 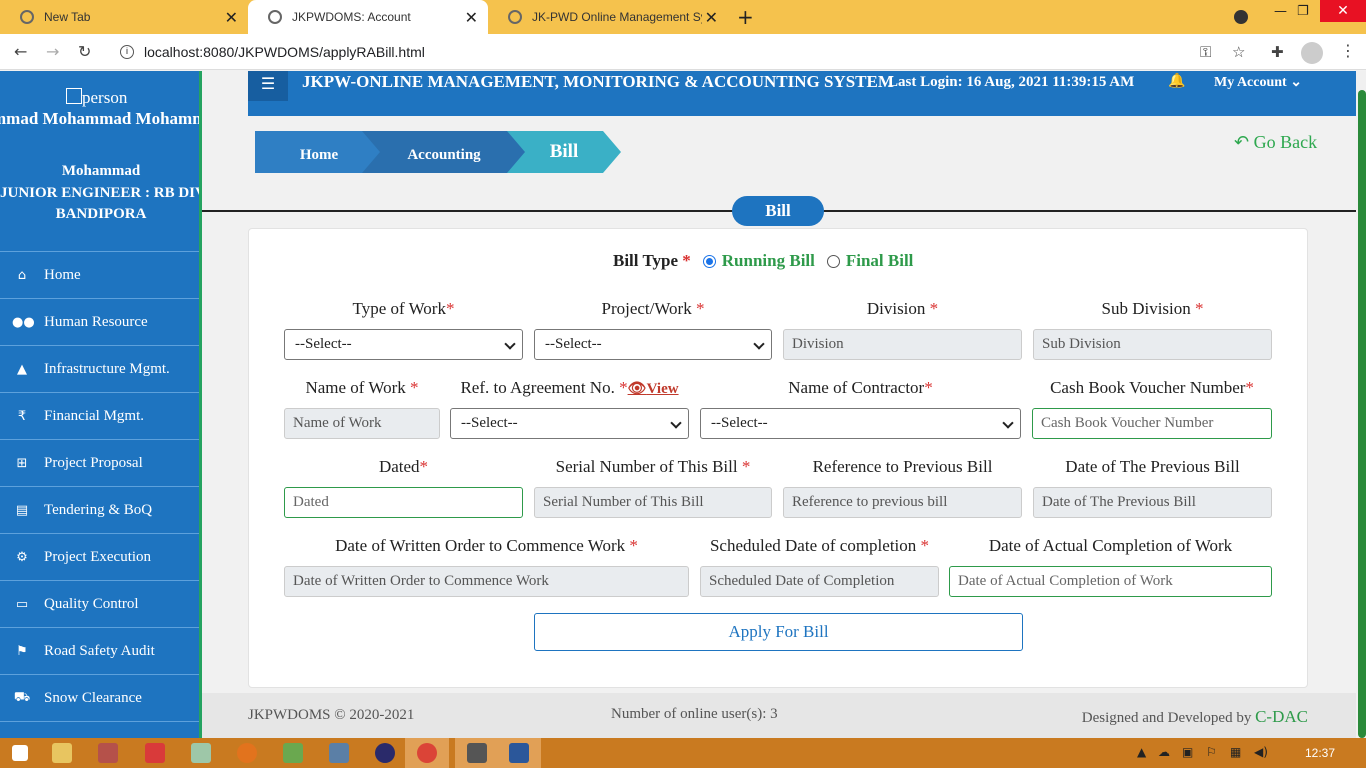 I want to click on tab-search-icon, so click(x=1241, y=17).